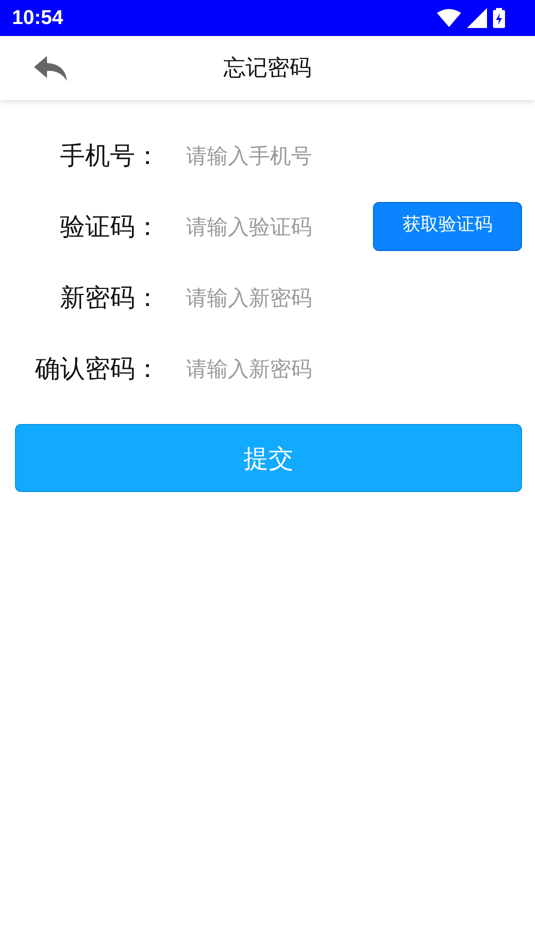 The height and width of the screenshot is (951, 535). What do you see at coordinates (109, 227) in the screenshot?
I see `field-label: 验证码：` at bounding box center [109, 227].